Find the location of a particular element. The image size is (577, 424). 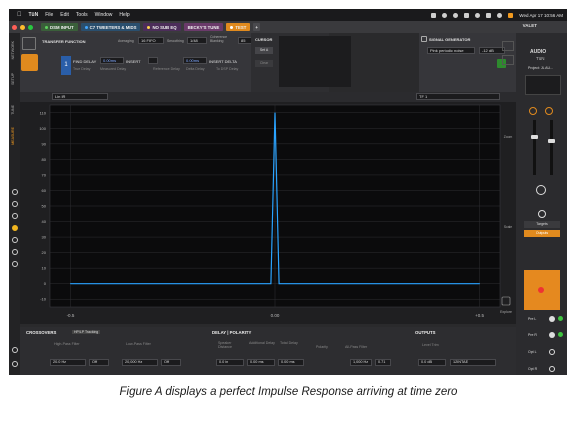

true-delay-label: True Delay is located at coordinates (82, 69).